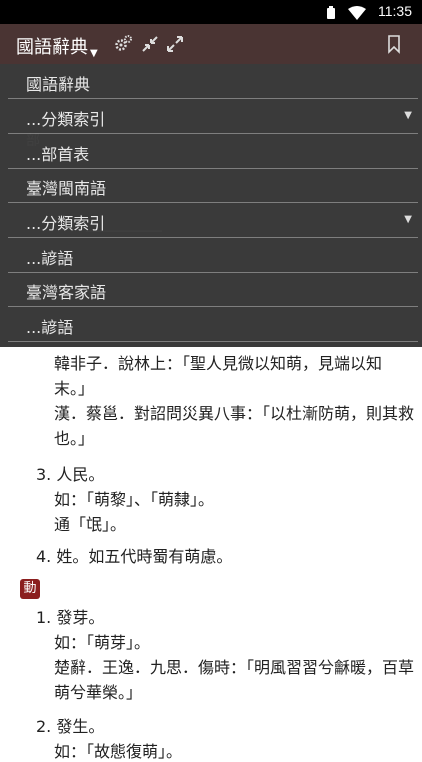  I want to click on app-toolbar: 國語辭典 ▼, so click(211, 44).